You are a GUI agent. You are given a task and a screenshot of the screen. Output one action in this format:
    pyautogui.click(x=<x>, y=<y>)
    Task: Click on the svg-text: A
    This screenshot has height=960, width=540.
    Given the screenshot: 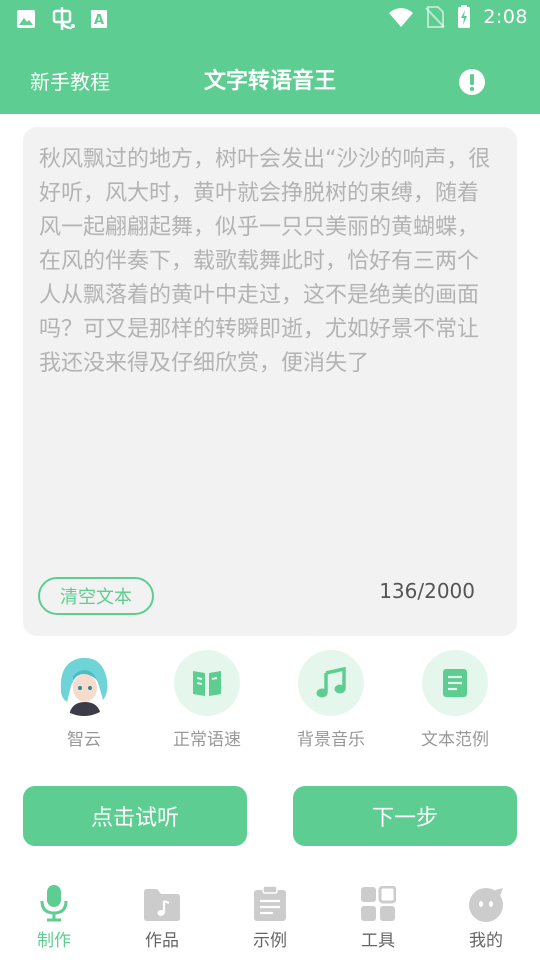 What is the action you would take?
    pyautogui.click(x=99, y=20)
    